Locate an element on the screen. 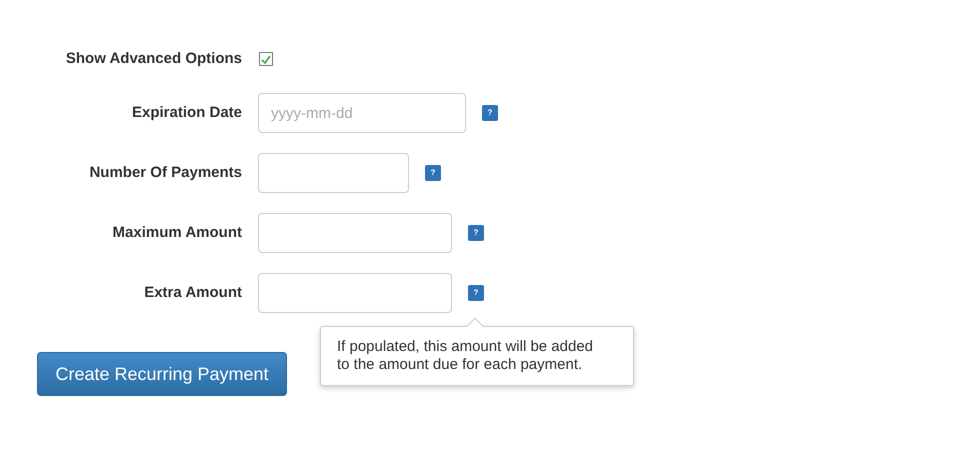 The height and width of the screenshot is (460, 961). tooltip-text: If populated, this amount will be added to the amount due for each payment. is located at coordinates (465, 356).